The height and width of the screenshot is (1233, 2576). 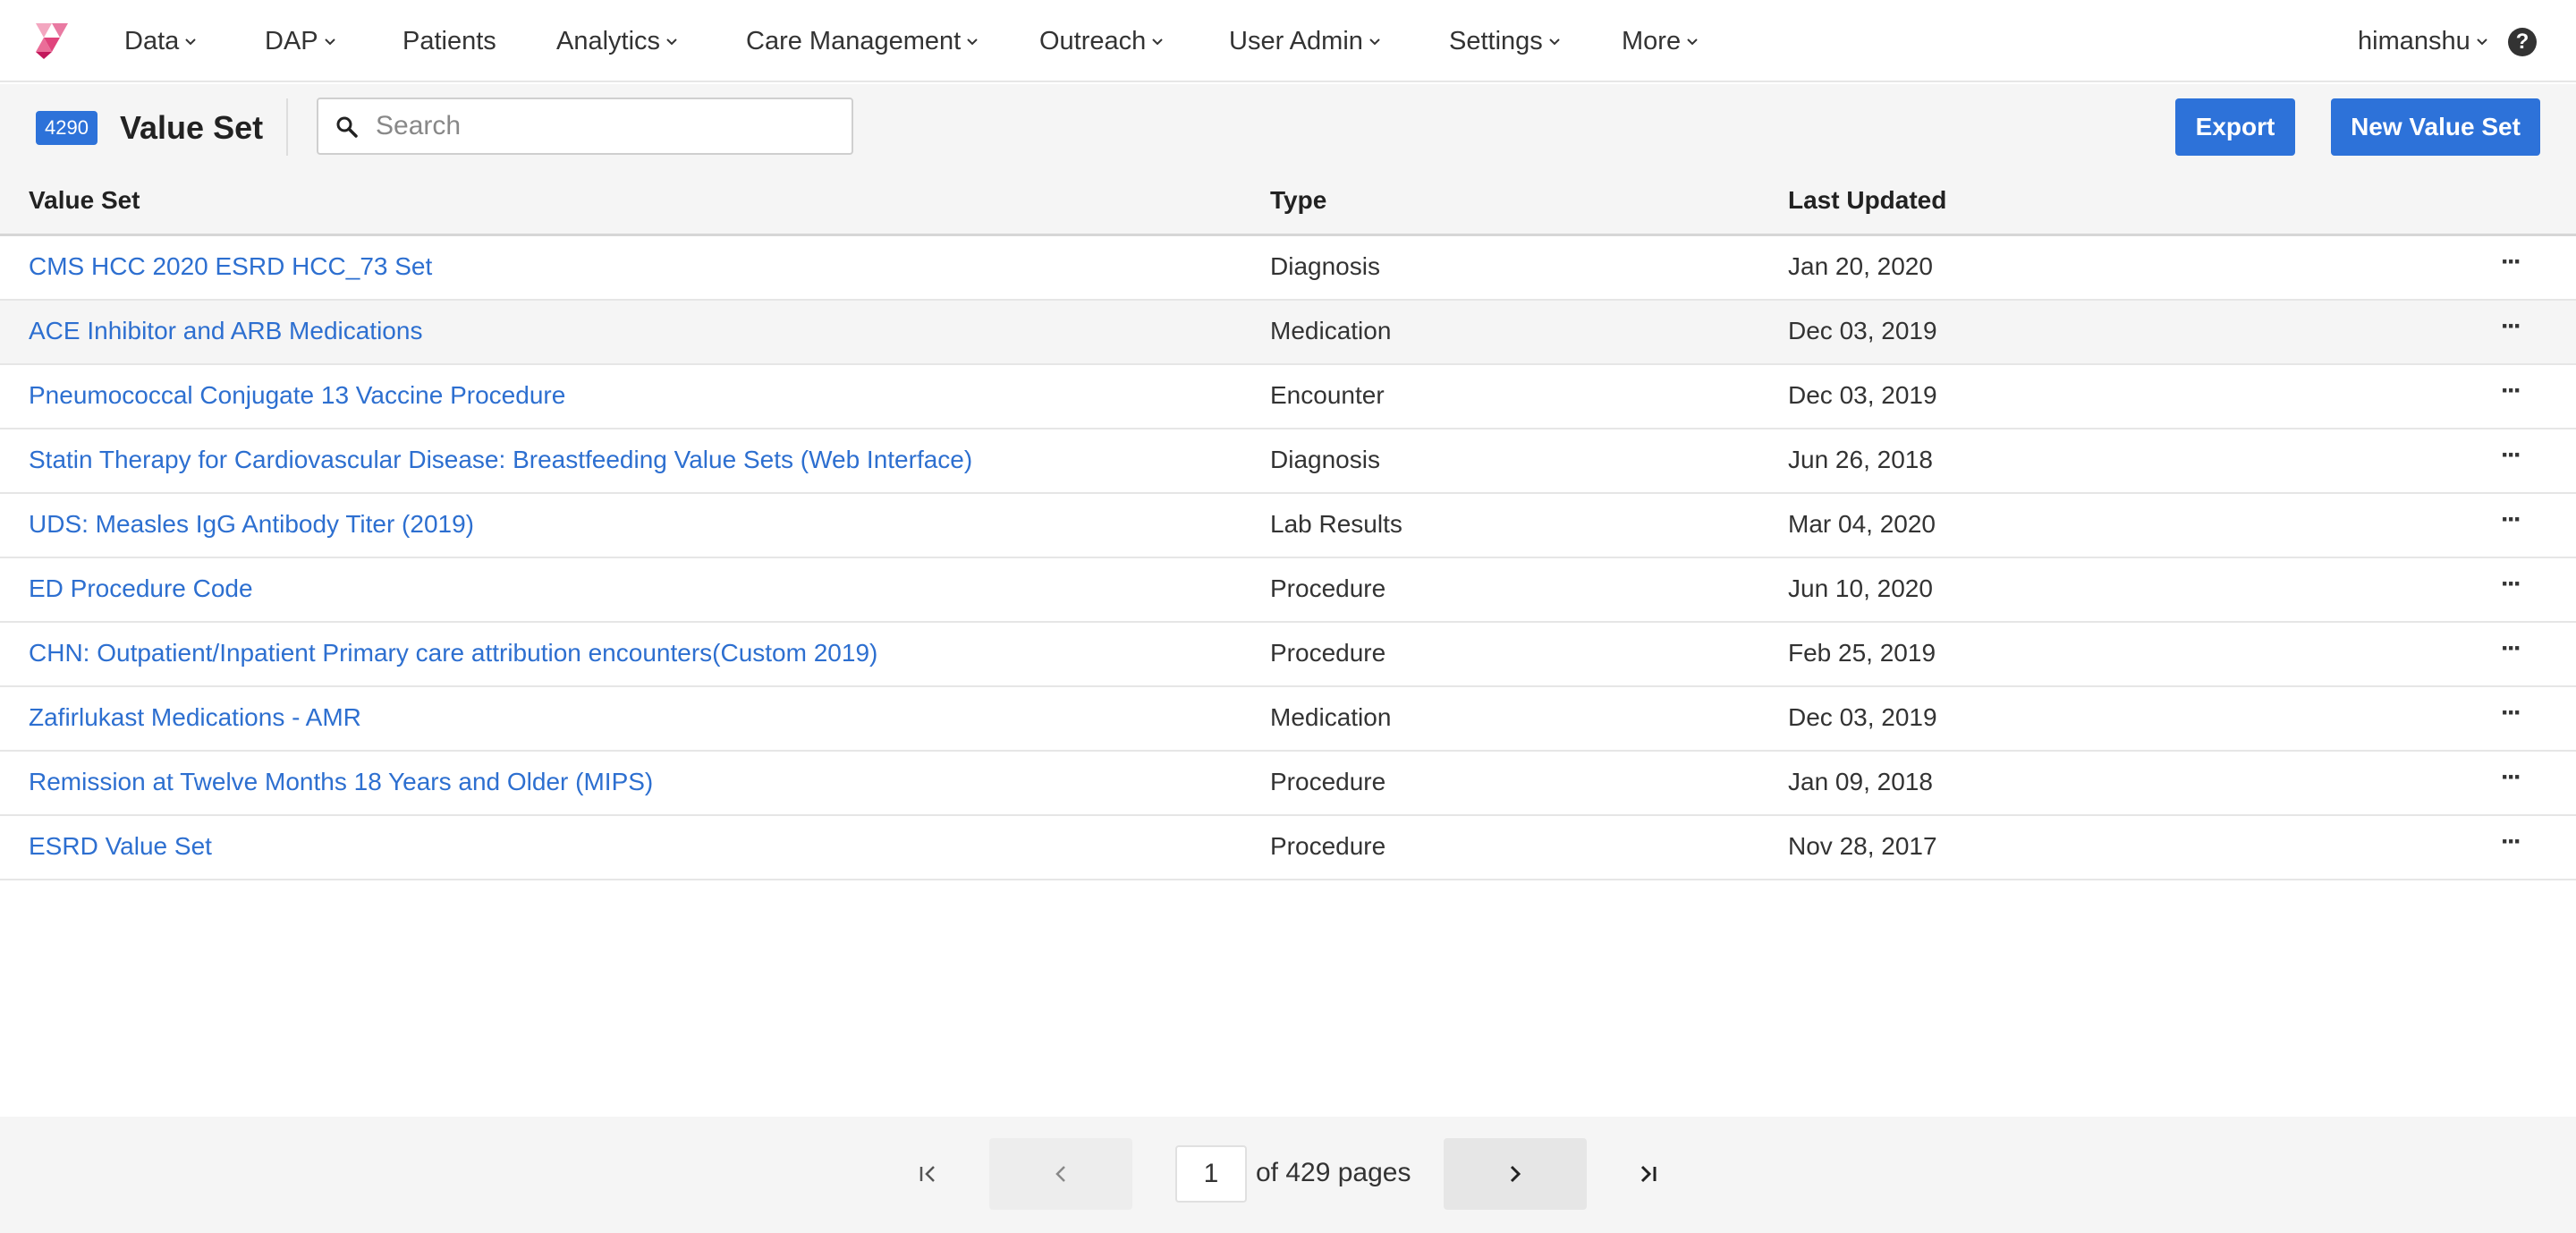 I want to click on value-set-type: Lab Results, so click(x=1336, y=524).